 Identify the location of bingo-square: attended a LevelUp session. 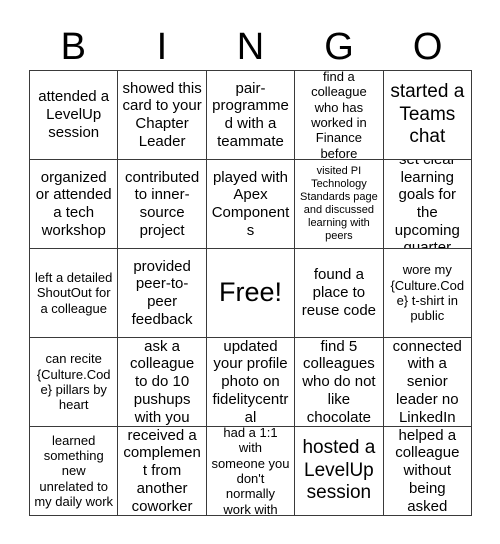
(74, 115).